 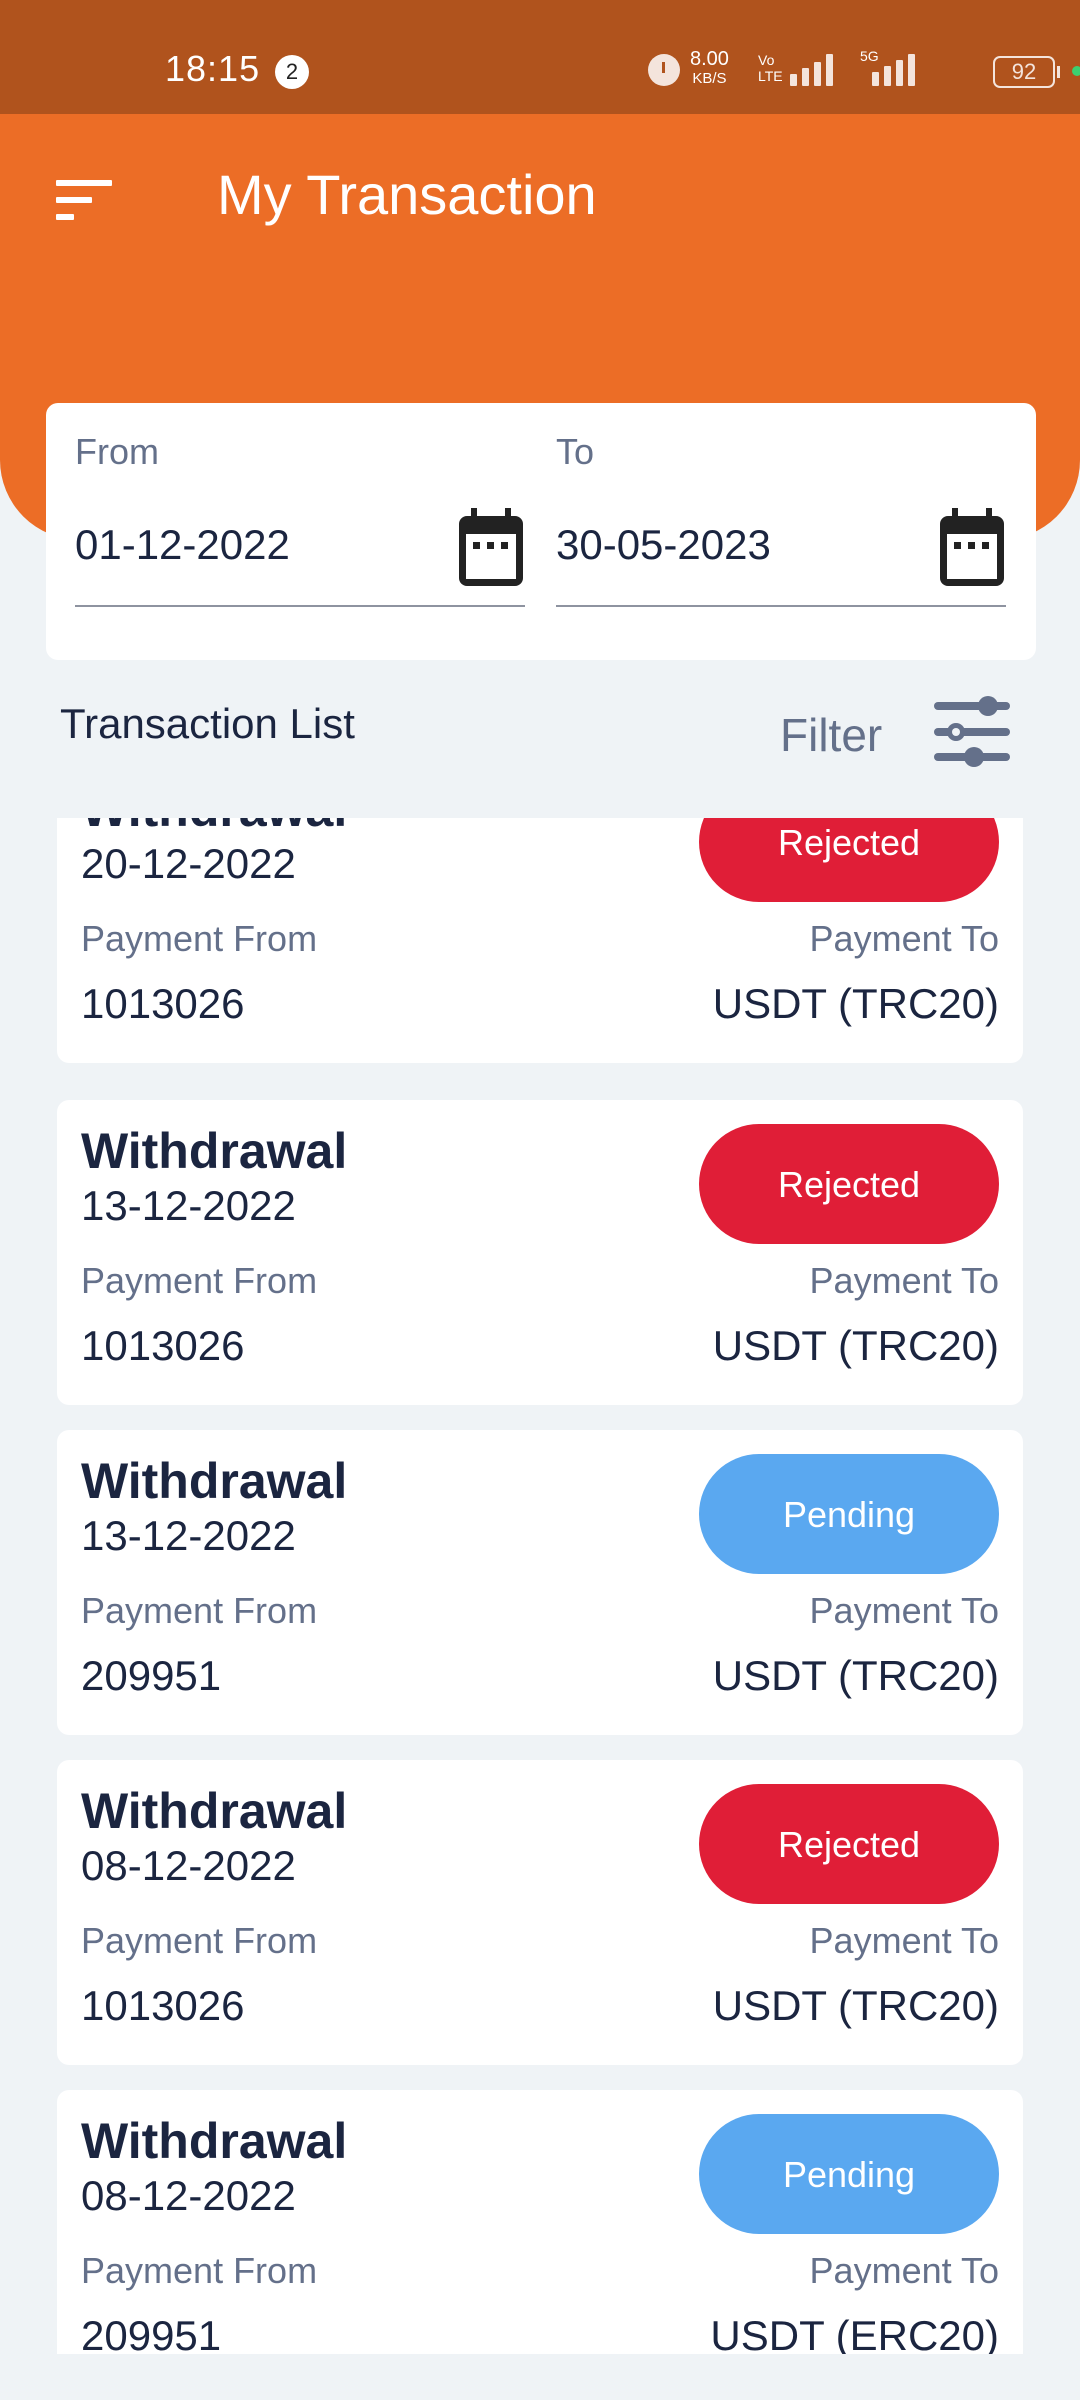 I want to click on notification-count-badge: 2, so click(x=292, y=72).